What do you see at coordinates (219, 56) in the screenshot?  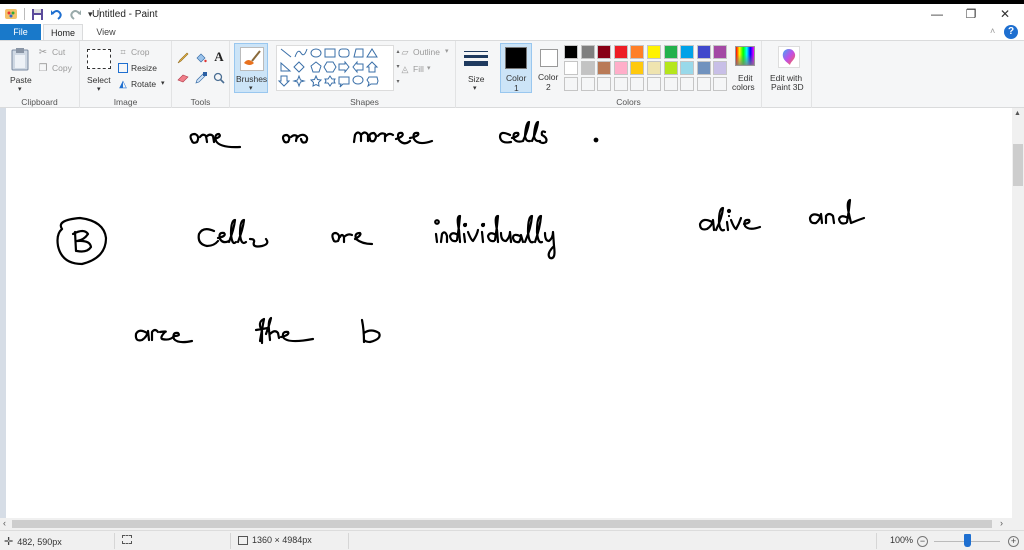 I see `text-icon: A` at bounding box center [219, 56].